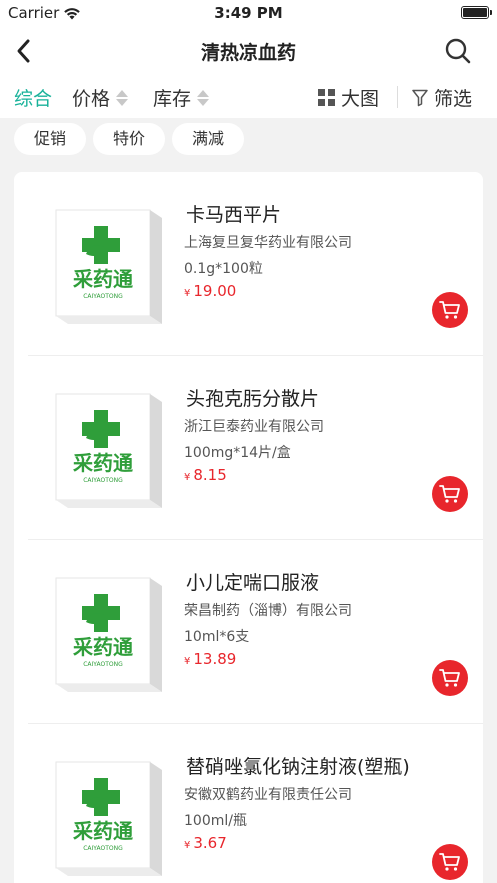 This screenshot has width=497, height=883. I want to click on page-title: 清热凉血药, so click(248, 53).